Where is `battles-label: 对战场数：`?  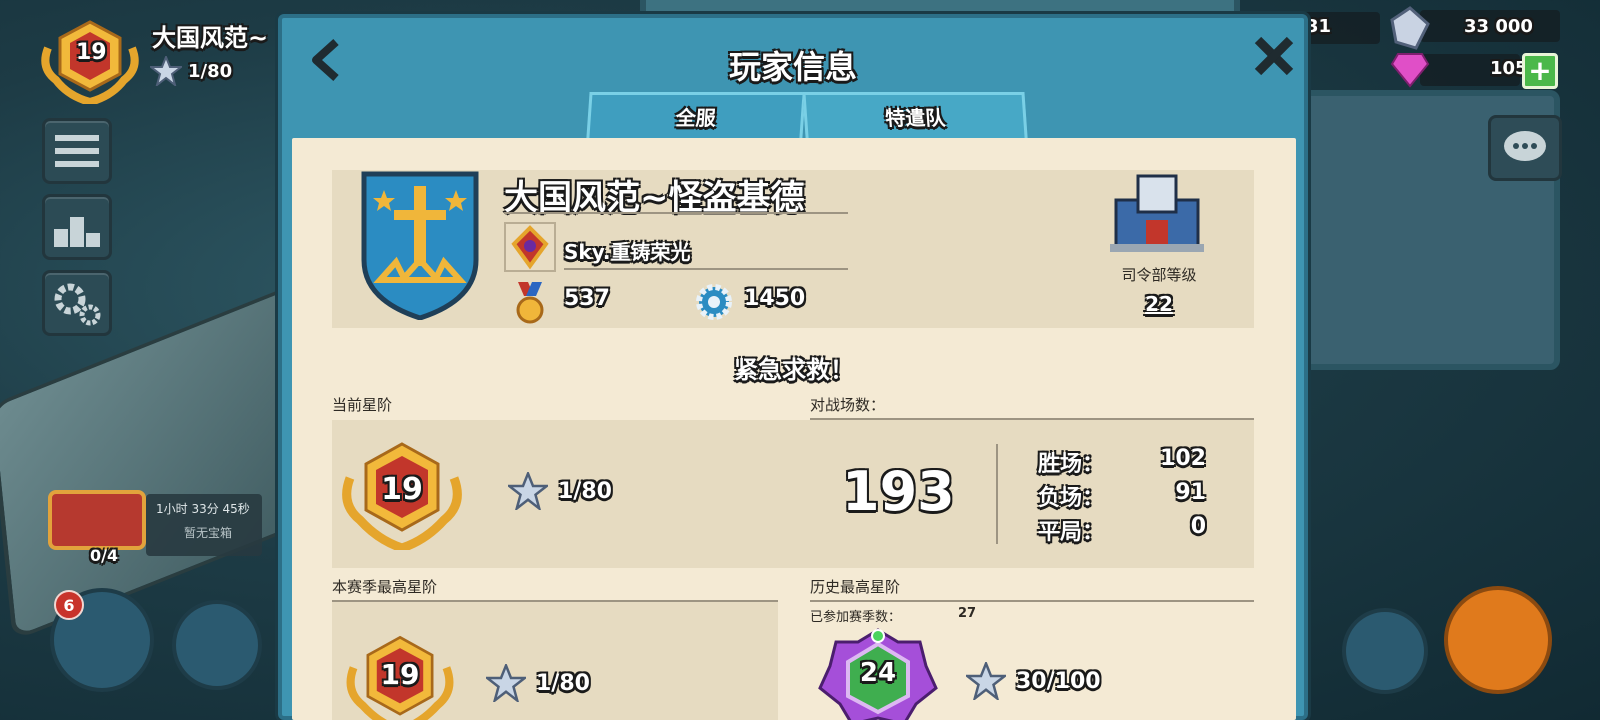 battles-label: 对战场数： is located at coordinates (848, 405).